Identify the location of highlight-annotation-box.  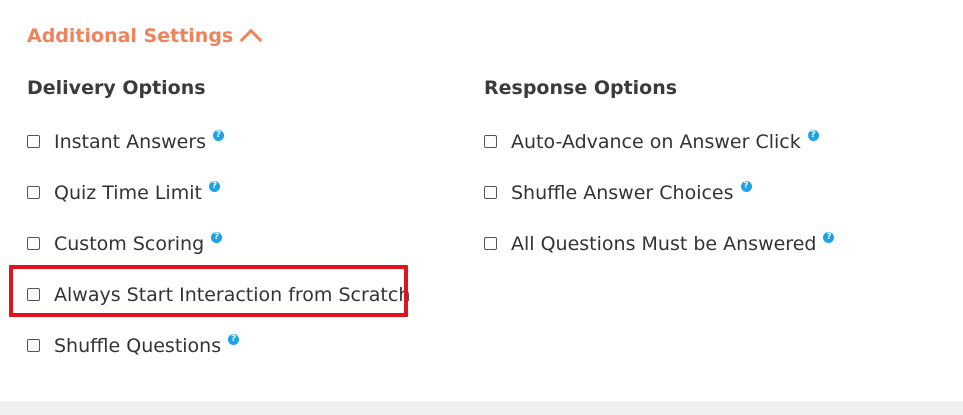
(208, 291).